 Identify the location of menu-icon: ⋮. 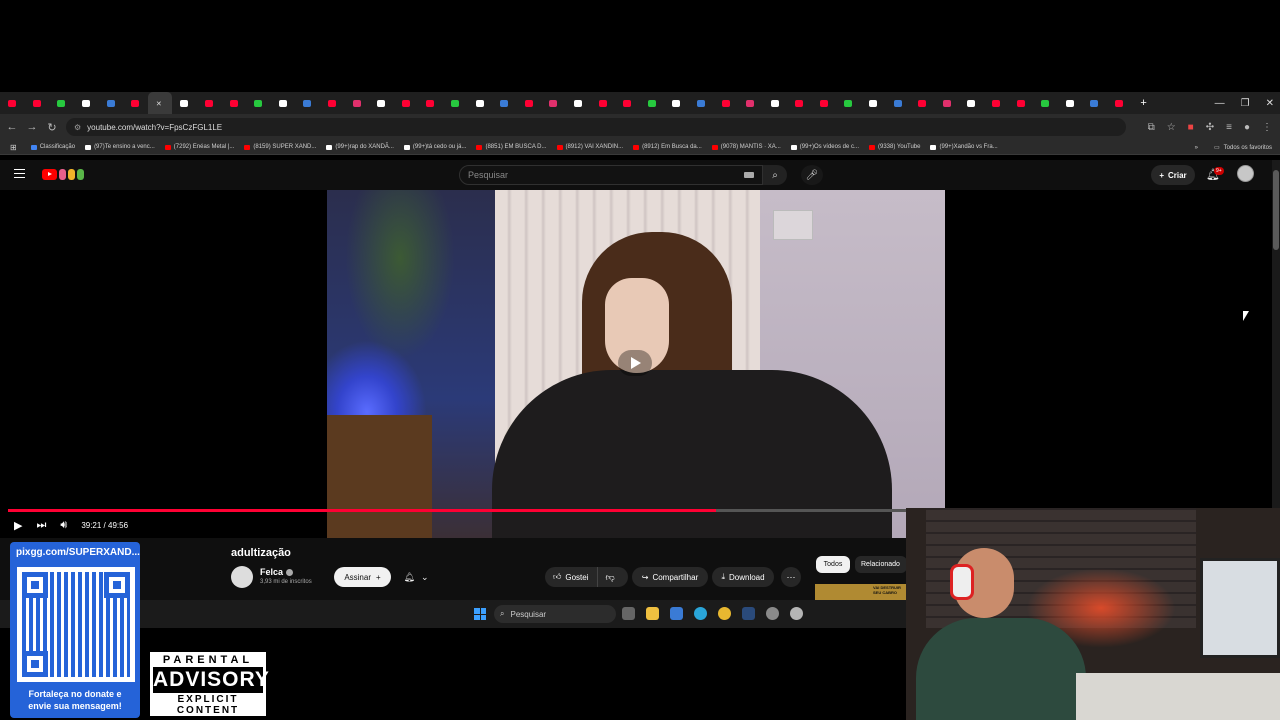
(1267, 127).